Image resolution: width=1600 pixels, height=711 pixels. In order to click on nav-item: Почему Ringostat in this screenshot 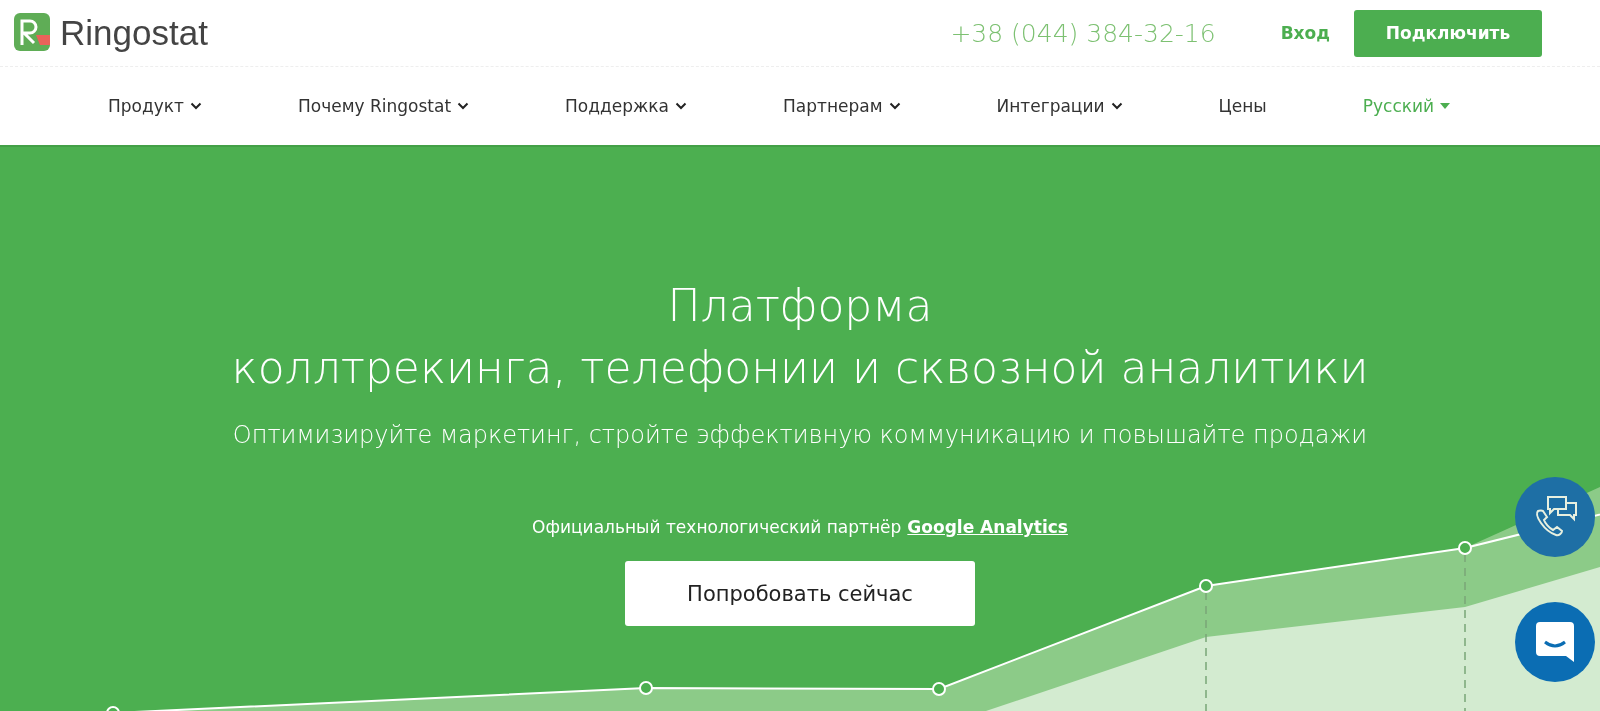, I will do `click(383, 106)`.